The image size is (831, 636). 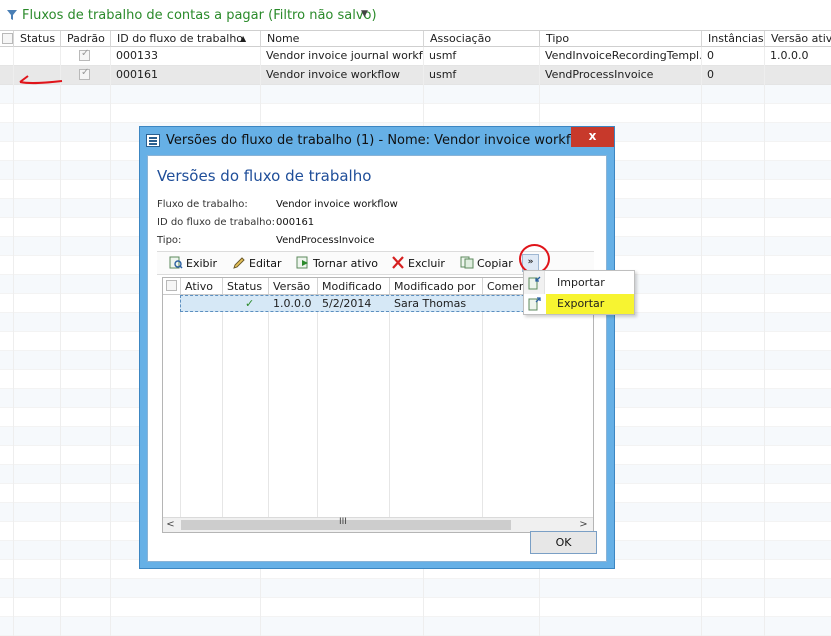 What do you see at coordinates (333, 74) in the screenshot?
I see `cell-nome: Vendor invoice workflow` at bounding box center [333, 74].